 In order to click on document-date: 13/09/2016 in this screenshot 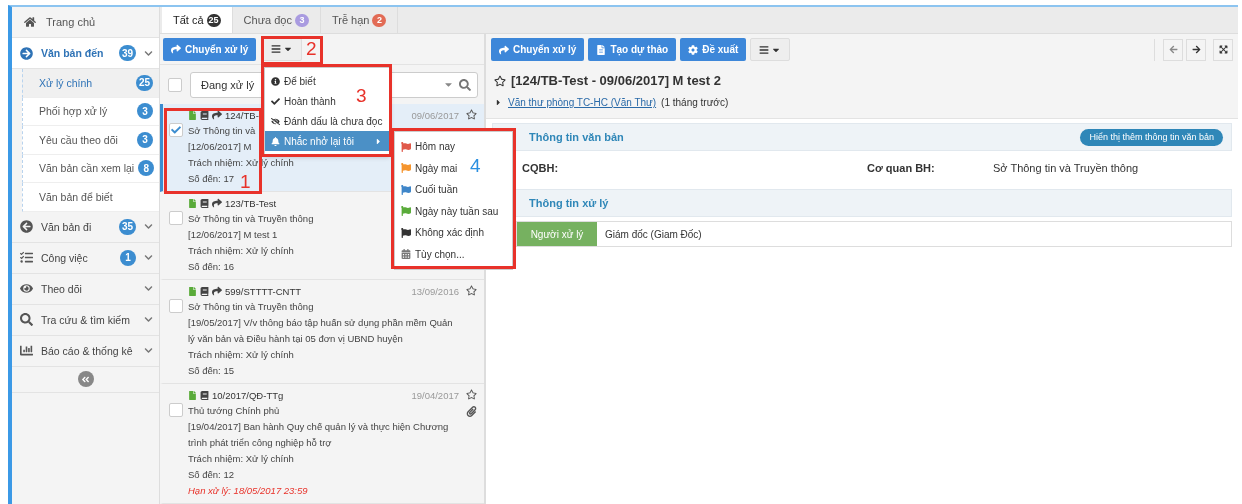, I will do `click(435, 291)`.